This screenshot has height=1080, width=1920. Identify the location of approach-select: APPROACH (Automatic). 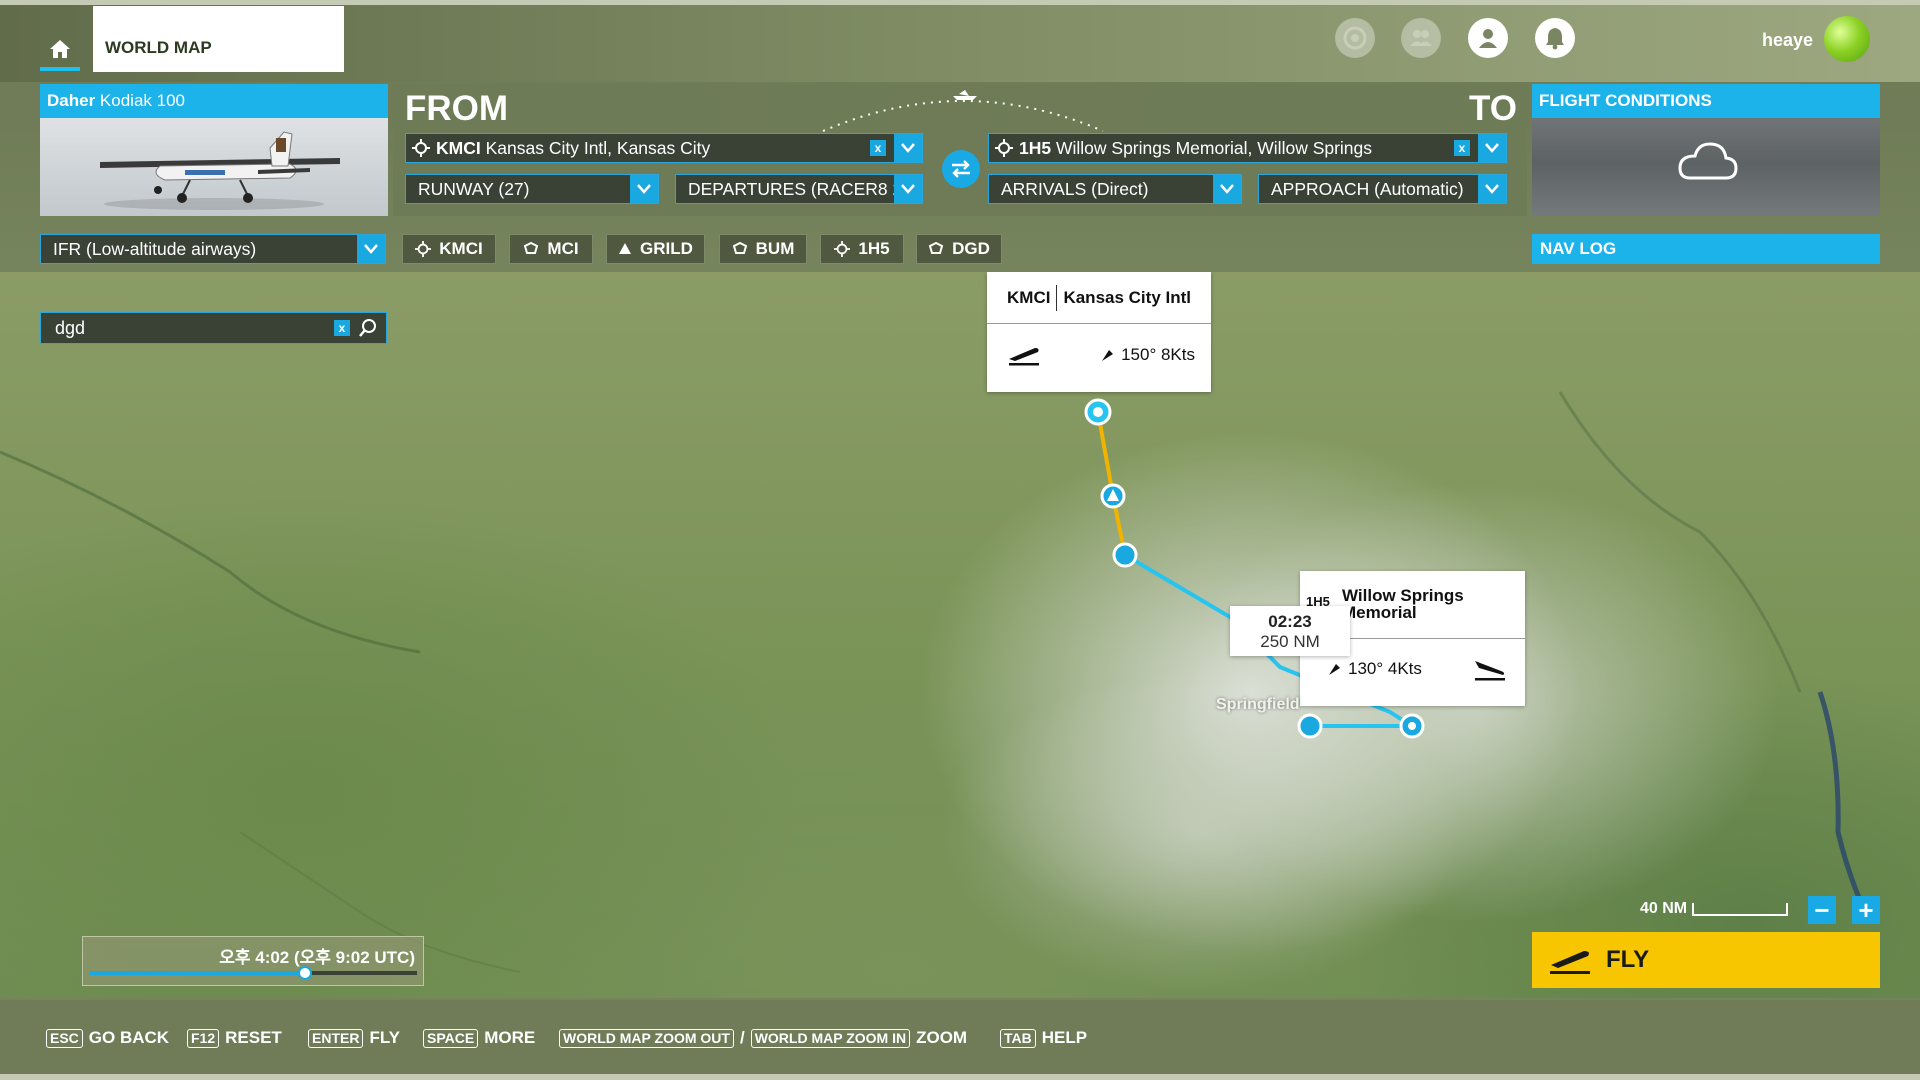
(1382, 189).